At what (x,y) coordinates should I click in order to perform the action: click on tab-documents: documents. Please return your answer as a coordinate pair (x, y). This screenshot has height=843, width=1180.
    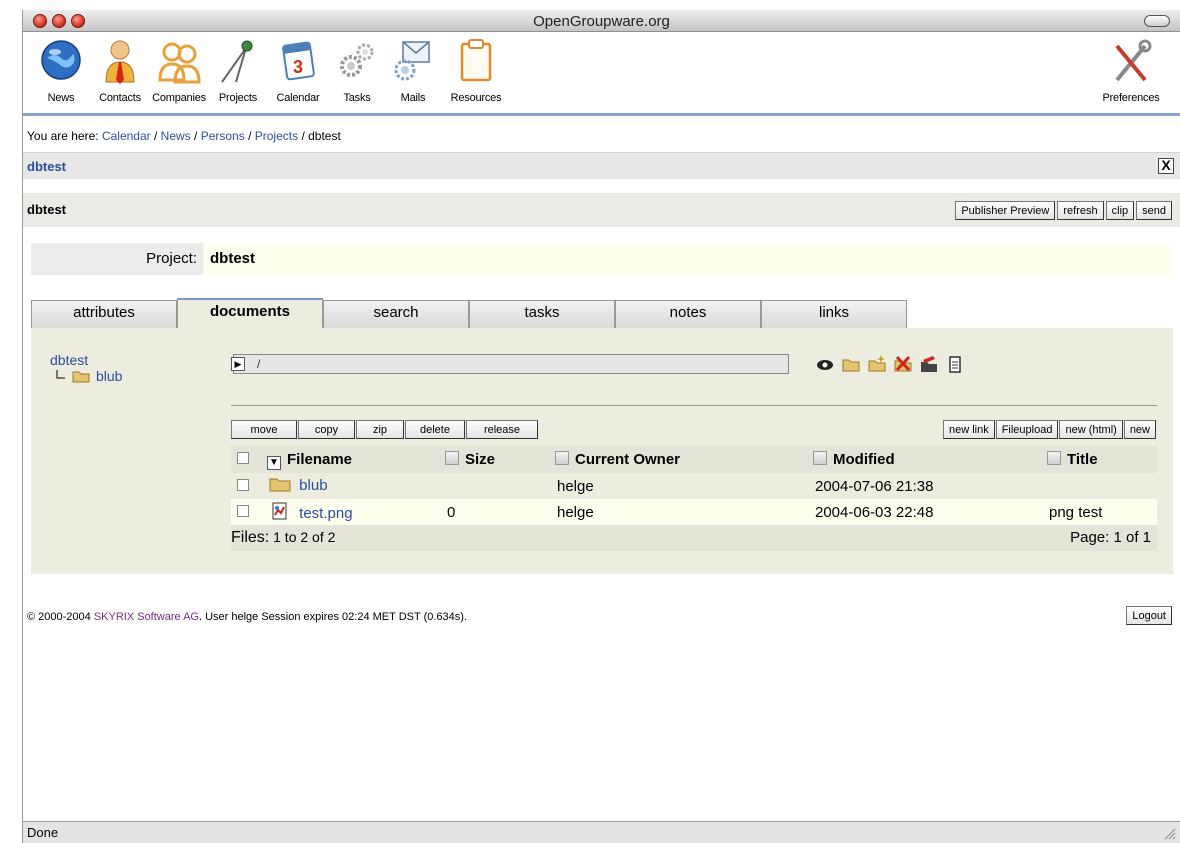
    Looking at the image, I should click on (250, 313).